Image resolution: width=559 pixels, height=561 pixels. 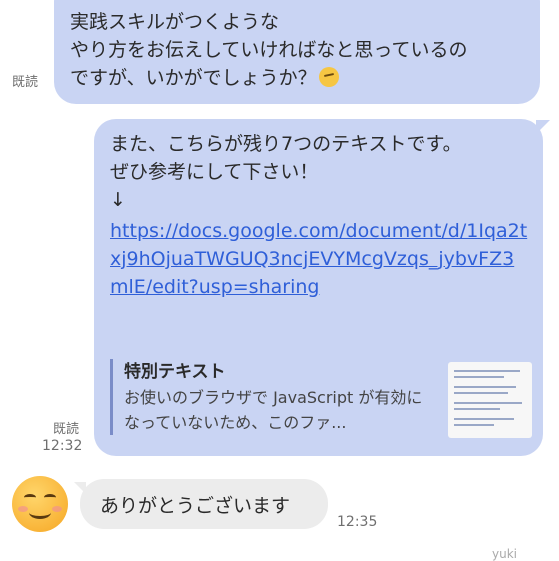 I want to click on message-bubble-incoming: ありがとうございます, so click(x=204, y=504).